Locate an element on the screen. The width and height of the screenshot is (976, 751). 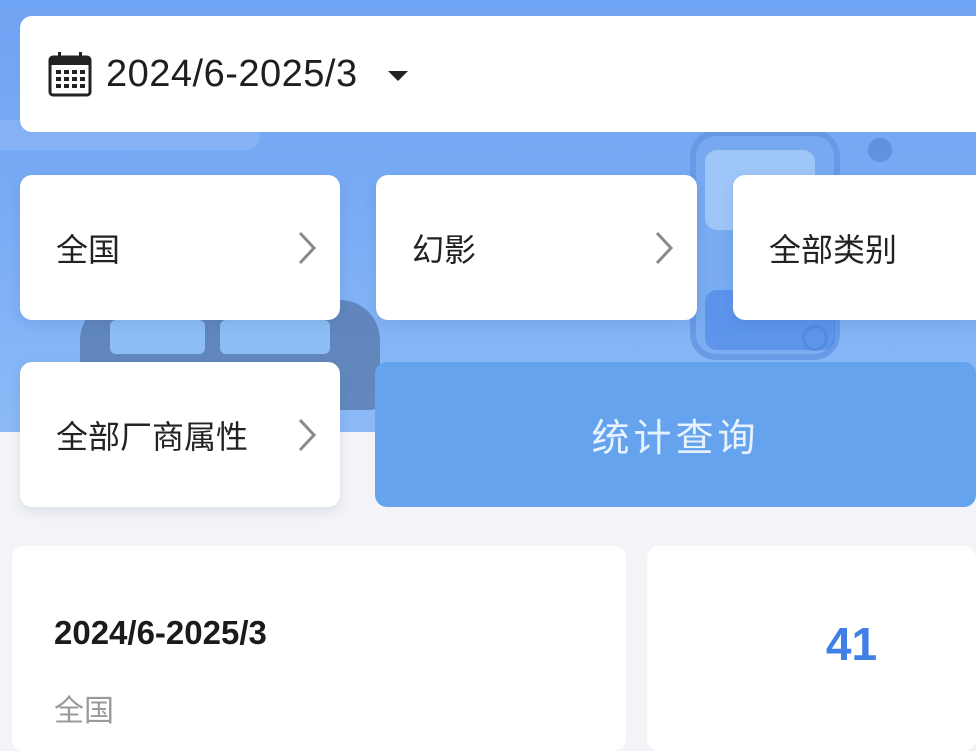
caret-down-icon is located at coordinates (397, 76).